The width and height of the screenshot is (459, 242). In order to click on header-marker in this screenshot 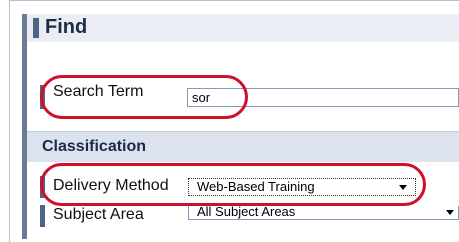, I will do `click(36, 28)`.